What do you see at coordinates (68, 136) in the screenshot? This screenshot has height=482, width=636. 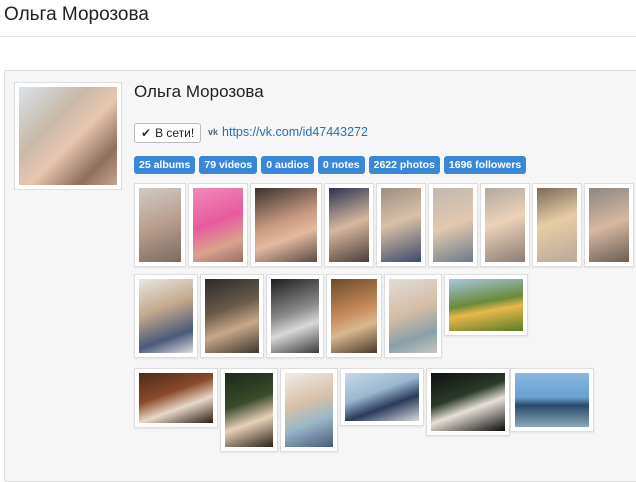 I see `avatar` at bounding box center [68, 136].